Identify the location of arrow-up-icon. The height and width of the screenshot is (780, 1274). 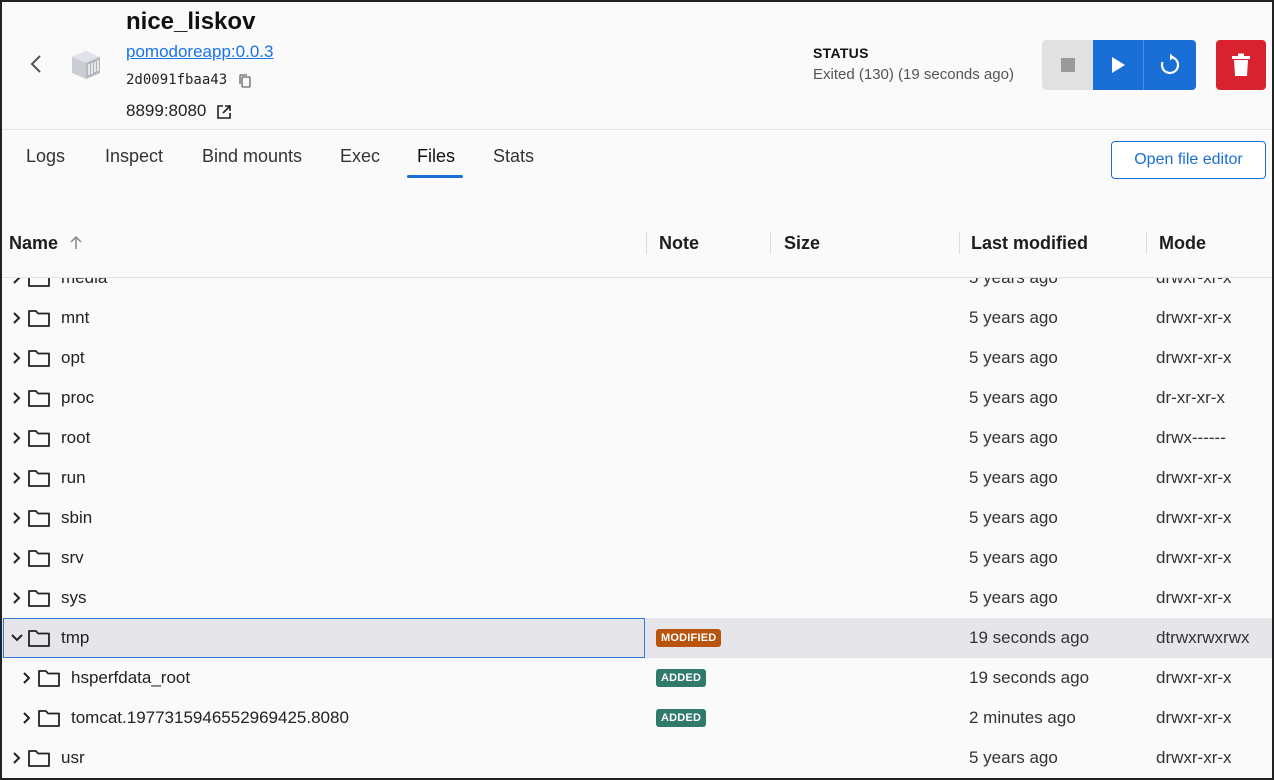
(76, 243).